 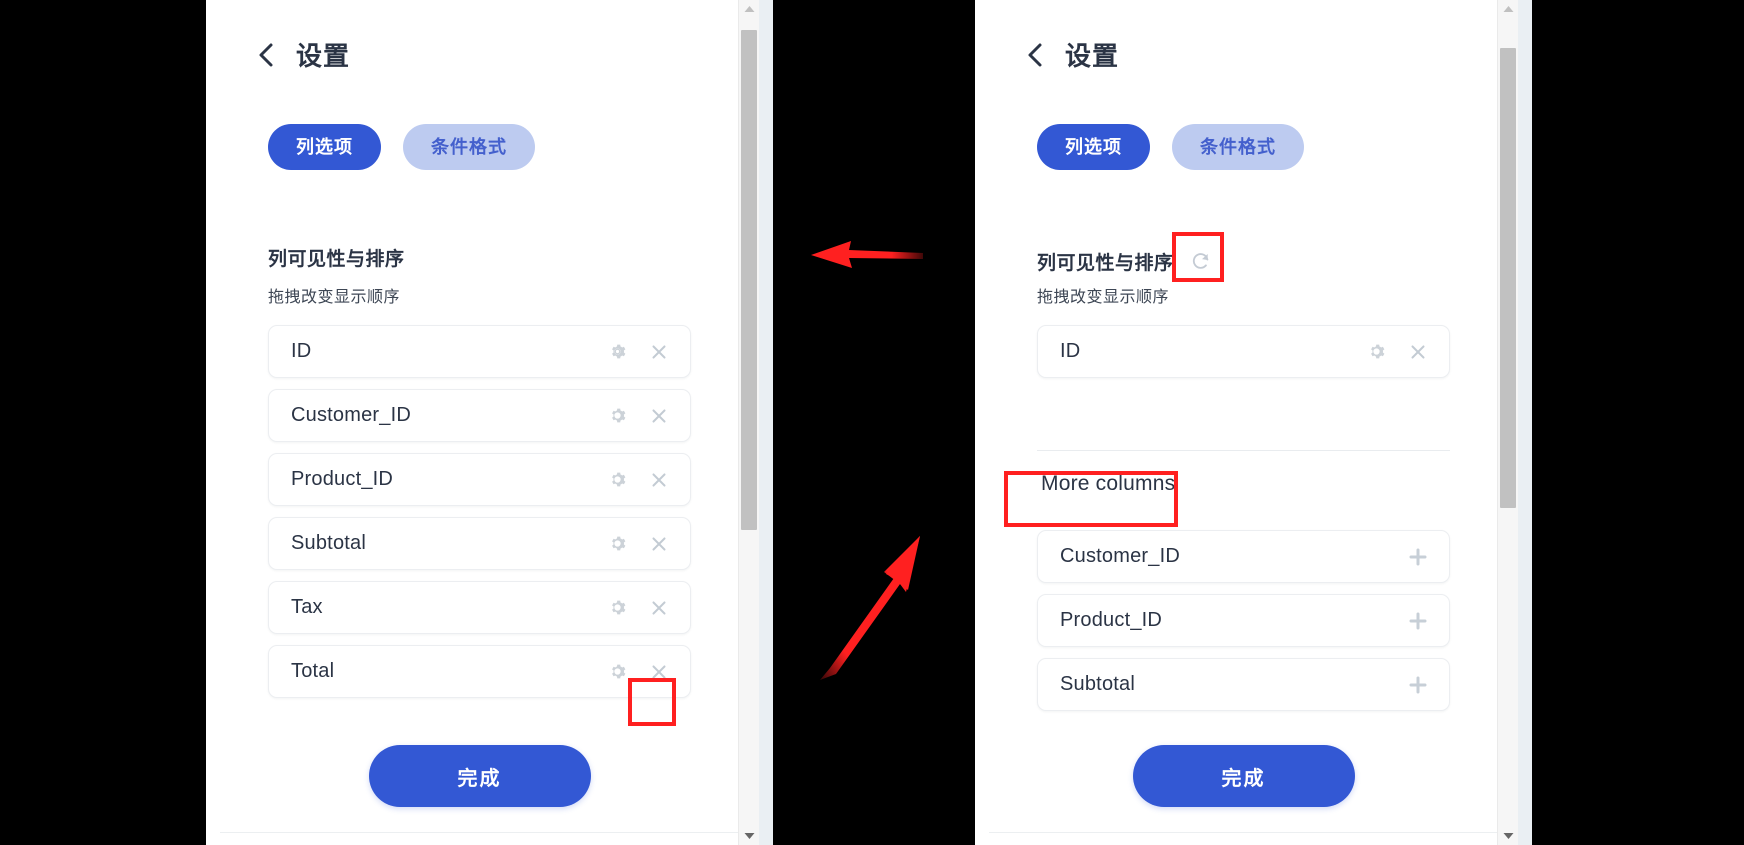 I want to click on annotation-arrow-up-right, so click(x=870, y=608).